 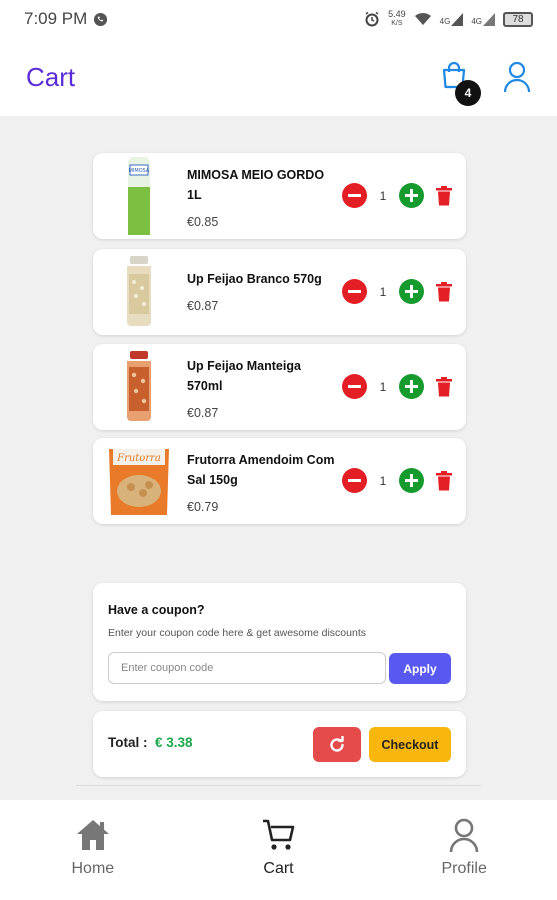 What do you see at coordinates (139, 171) in the screenshot?
I see `svg-text: MIMOSA` at bounding box center [139, 171].